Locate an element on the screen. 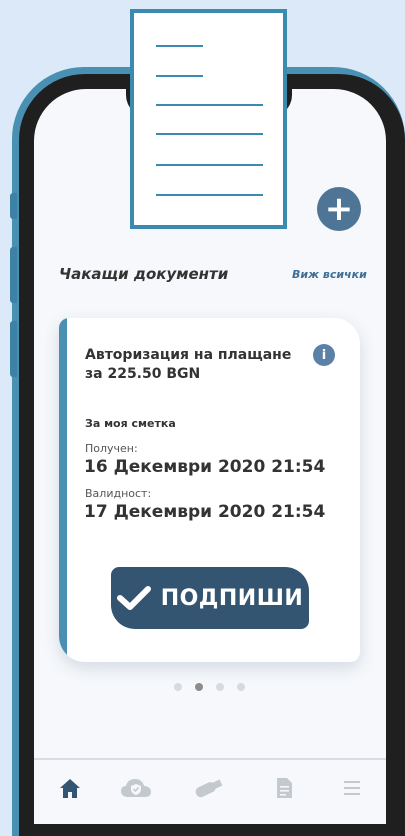  card-title: Авторизация на плащане за 225.50 BGN is located at coordinates (188, 364).